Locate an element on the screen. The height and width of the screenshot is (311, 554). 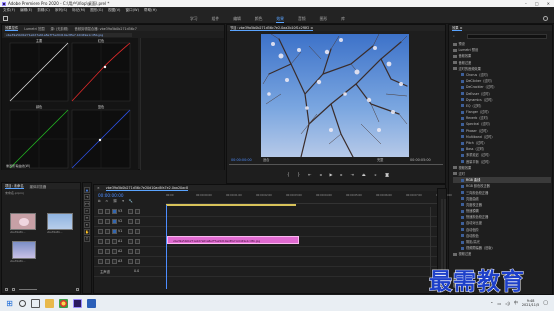
menu-item-1: 编辑(E) is located at coordinates (26, 10).